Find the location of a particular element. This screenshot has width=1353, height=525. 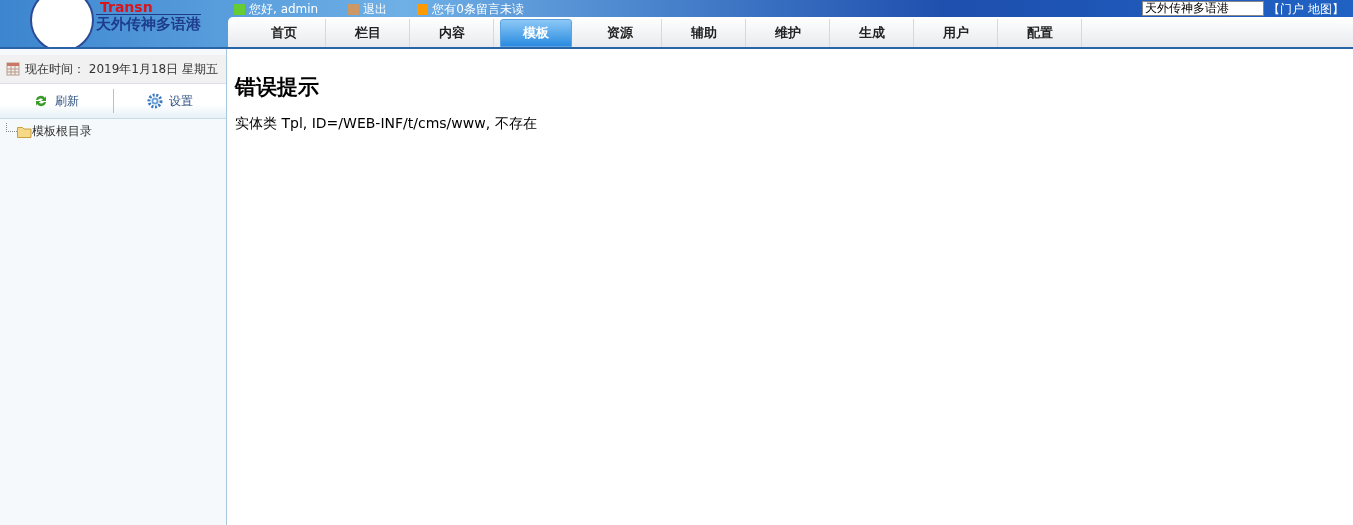

settings-button: 设置 is located at coordinates (169, 101).